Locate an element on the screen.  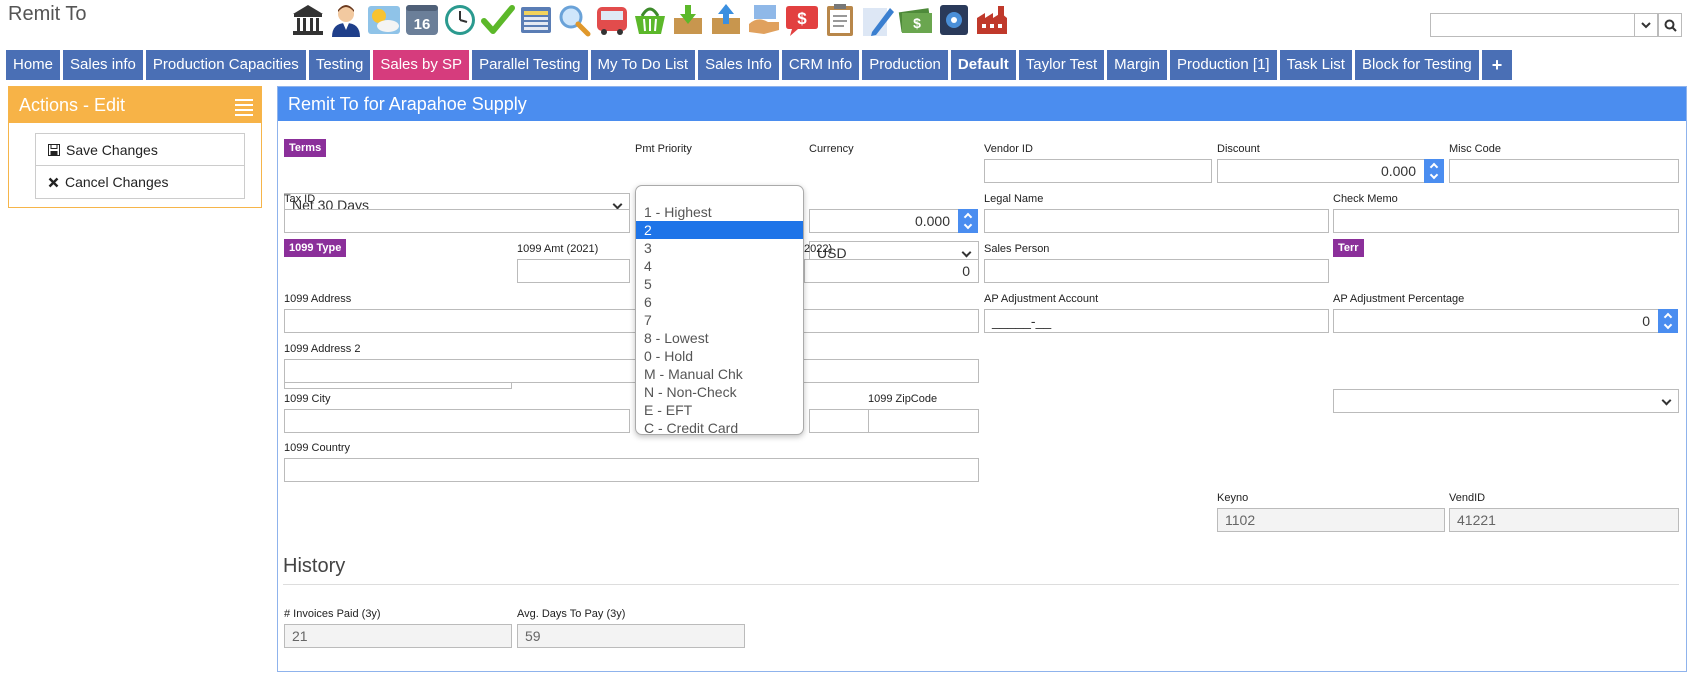
calendar-icon: 16 is located at coordinates (422, 20).